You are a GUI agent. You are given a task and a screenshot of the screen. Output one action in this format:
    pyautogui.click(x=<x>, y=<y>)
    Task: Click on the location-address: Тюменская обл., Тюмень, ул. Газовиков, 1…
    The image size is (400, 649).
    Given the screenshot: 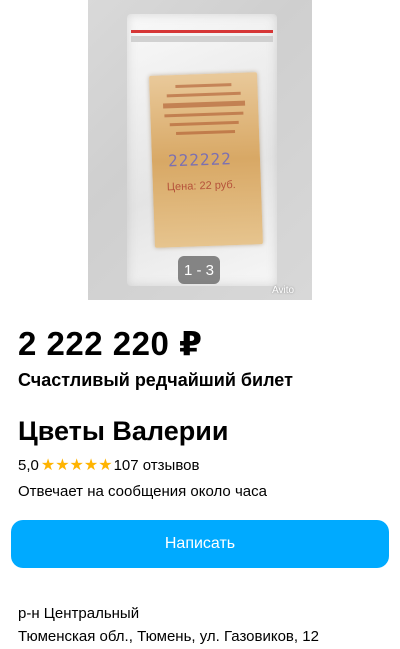 What is the action you would take?
    pyautogui.click(x=168, y=636)
    